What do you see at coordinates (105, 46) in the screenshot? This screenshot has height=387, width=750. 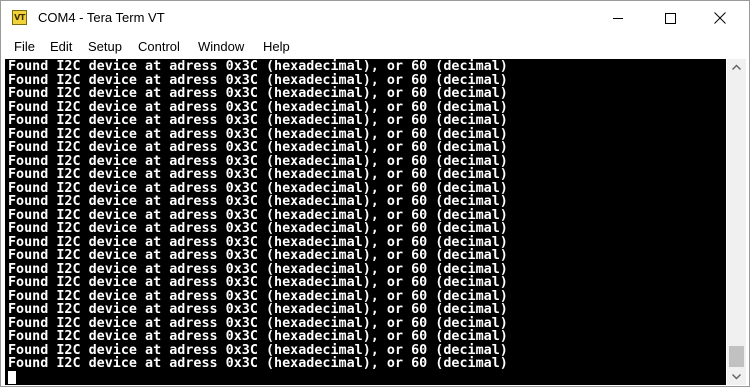 I see `menu-setup: Setup` at bounding box center [105, 46].